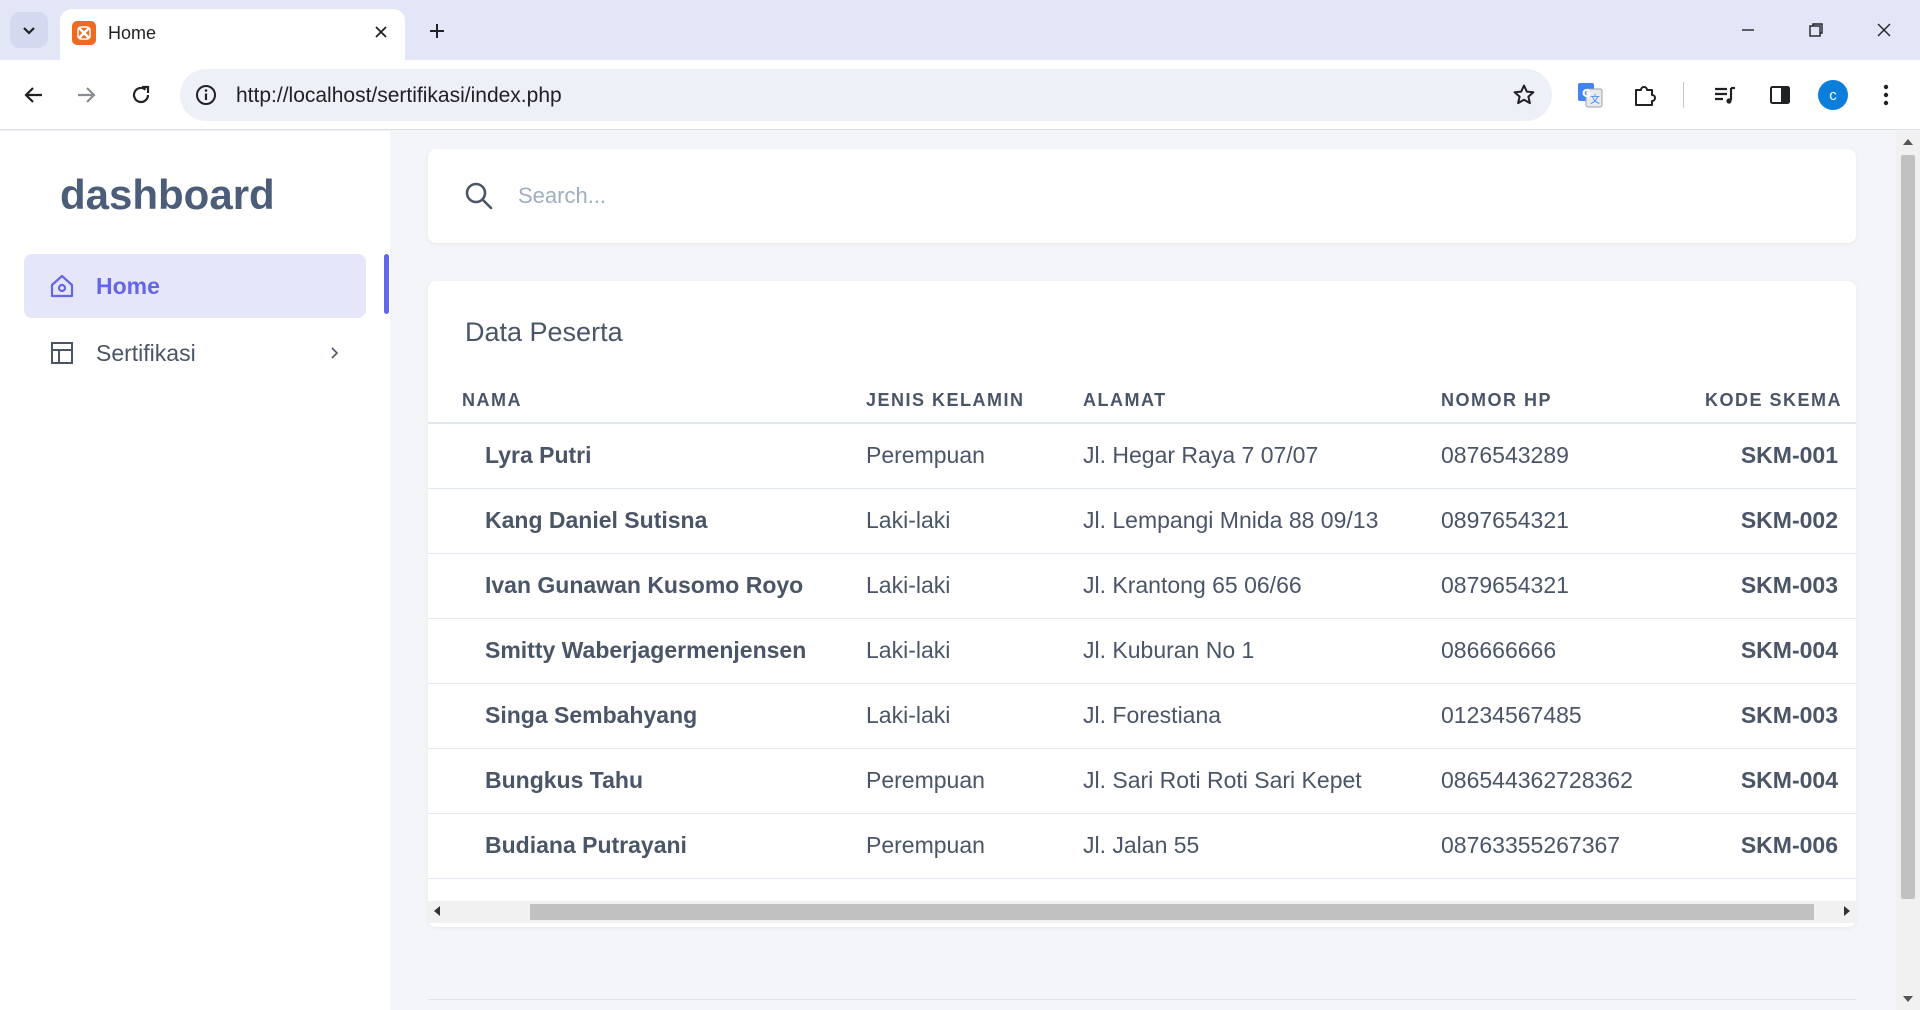  What do you see at coordinates (1773, 521) in the screenshot?
I see `cell-kode-skema: SKM-002` at bounding box center [1773, 521].